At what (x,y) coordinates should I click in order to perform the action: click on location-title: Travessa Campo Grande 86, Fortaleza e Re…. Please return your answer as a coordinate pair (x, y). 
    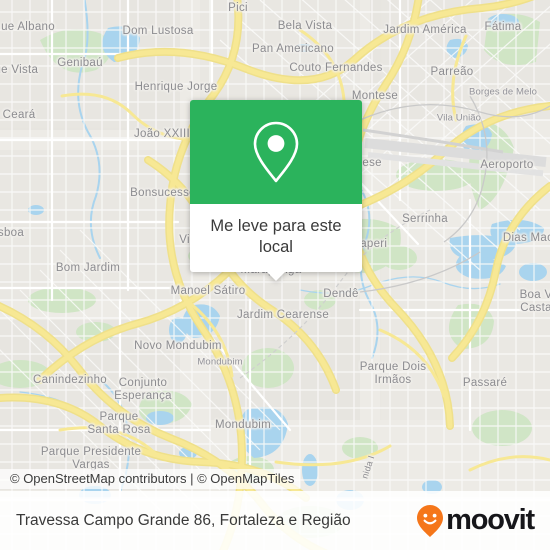
    Looking at the image, I should click on (183, 520).